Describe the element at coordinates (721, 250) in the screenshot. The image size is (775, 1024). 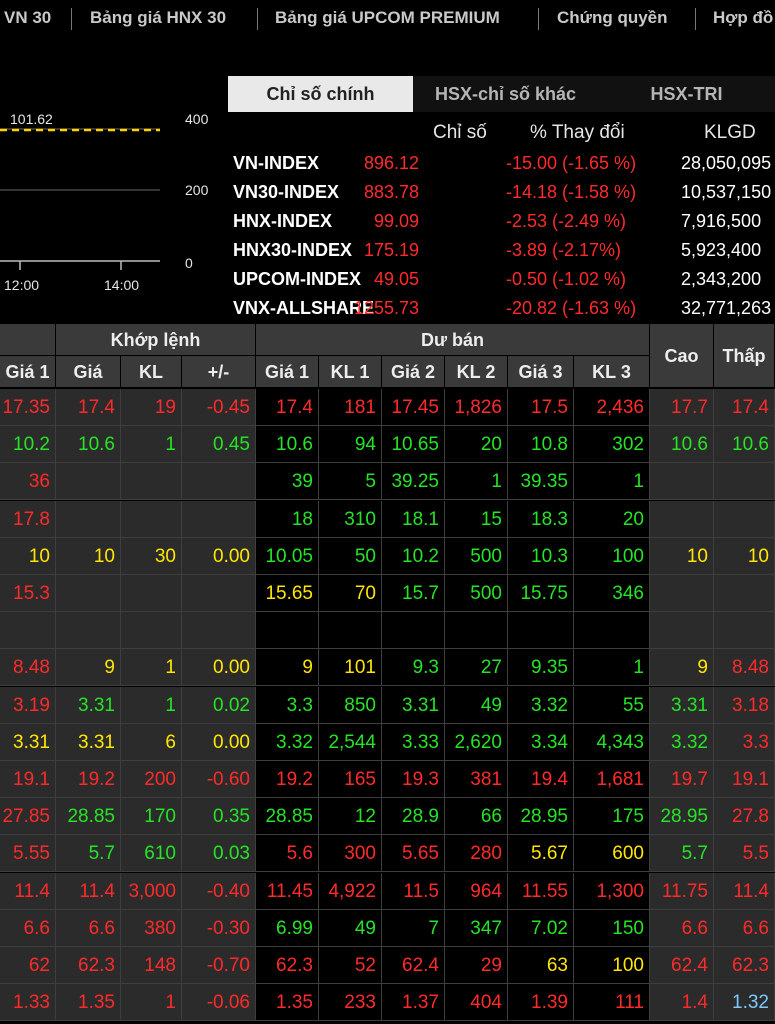
I see `index-volume: 5,923,400` at that location.